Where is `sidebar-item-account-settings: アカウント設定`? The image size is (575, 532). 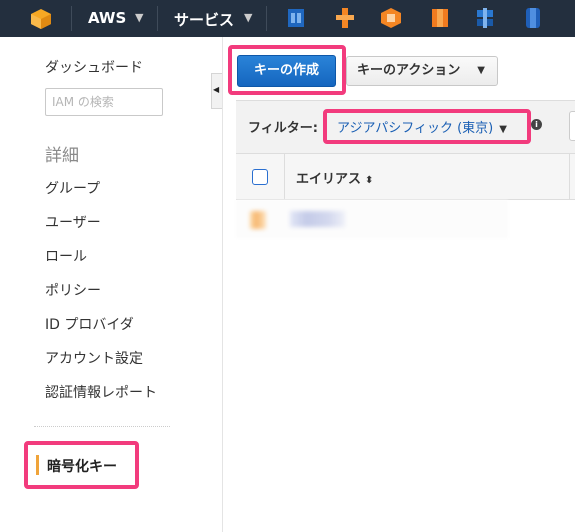 sidebar-item-account-settings: アカウント設定 is located at coordinates (94, 358).